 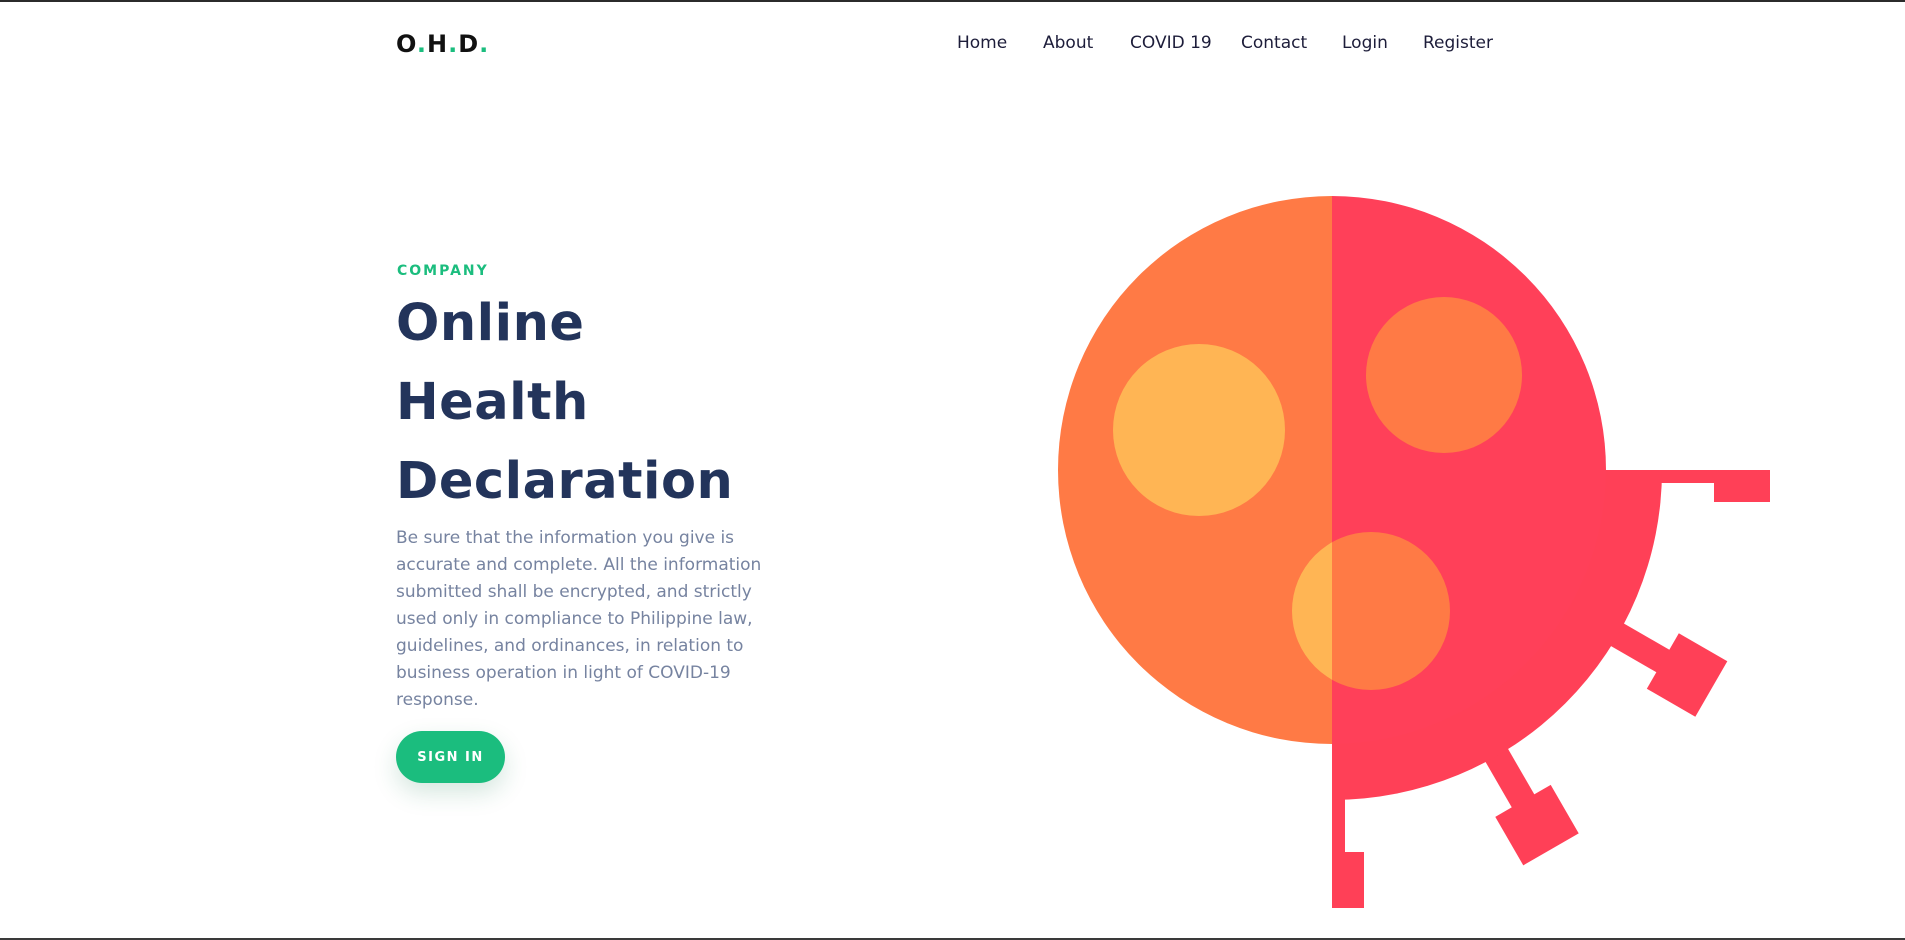 I want to click on nav-link-register: Register, so click(x=1458, y=43).